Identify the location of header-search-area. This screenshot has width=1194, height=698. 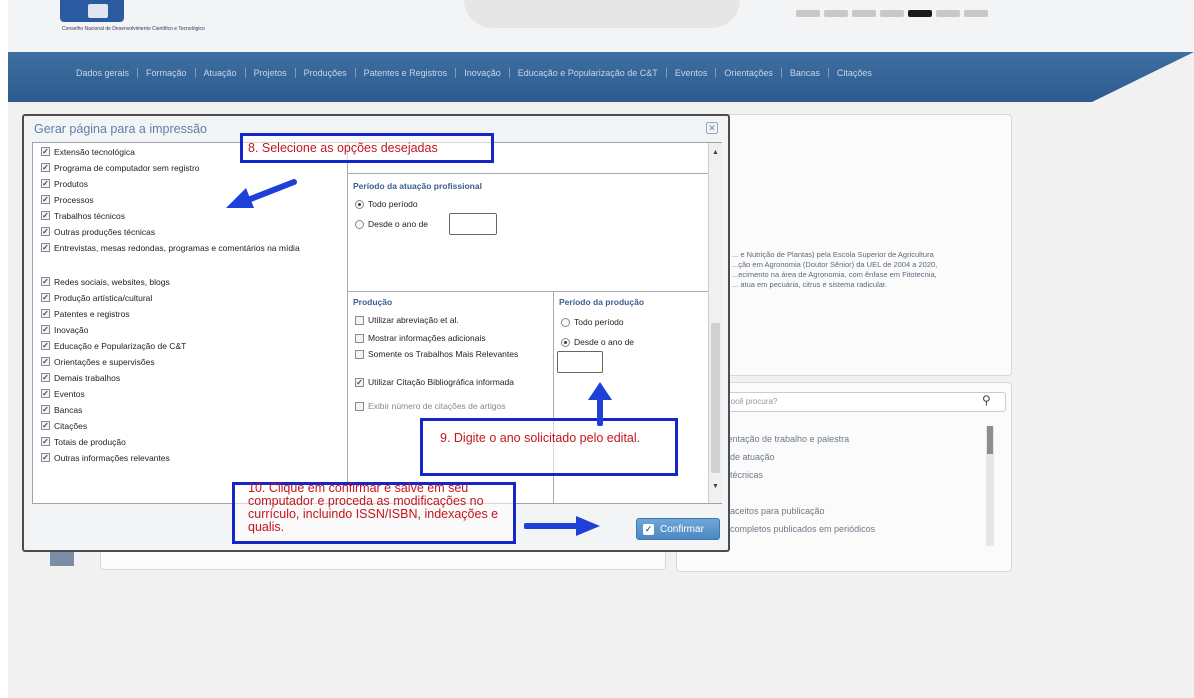
(602, 14).